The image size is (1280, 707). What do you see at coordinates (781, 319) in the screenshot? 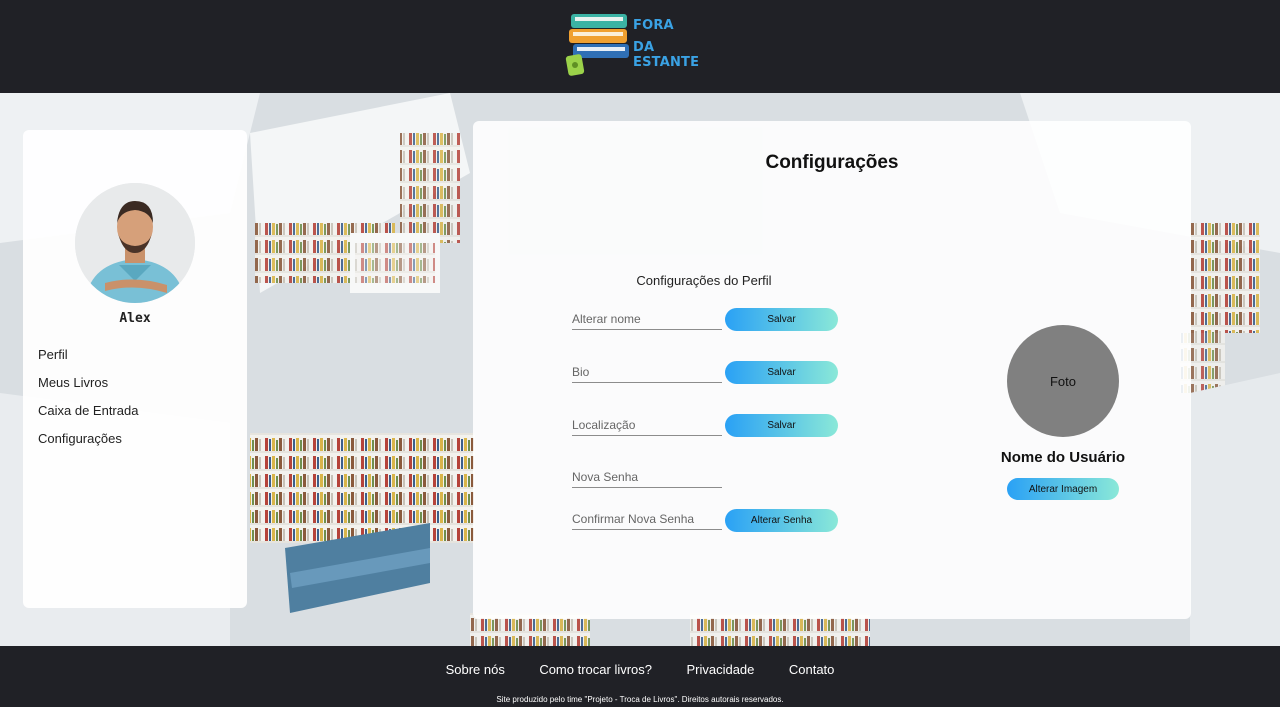
I see `save-name-button: Salvar` at bounding box center [781, 319].